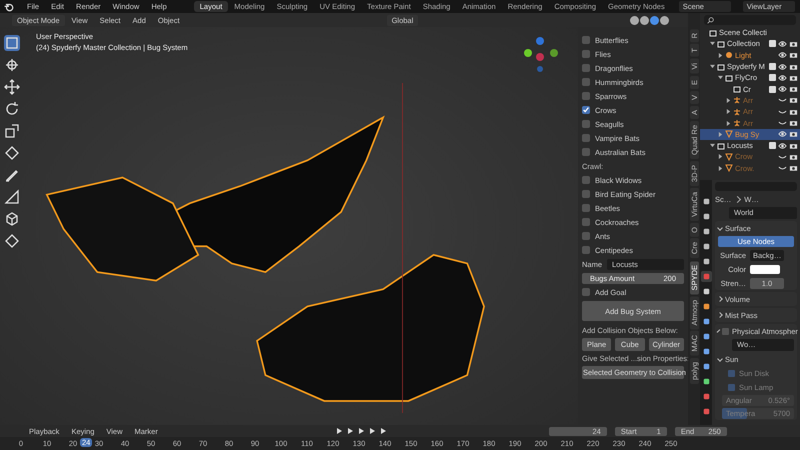 This screenshot has width=800, height=450. What do you see at coordinates (12, 43) in the screenshot?
I see `select-tool-icon` at bounding box center [12, 43].